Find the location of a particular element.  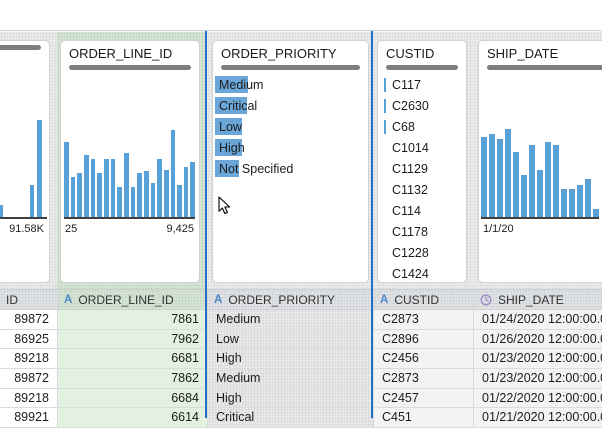

table-cell: 01/24/2020 12:00:00.00 is located at coordinates (537, 320).